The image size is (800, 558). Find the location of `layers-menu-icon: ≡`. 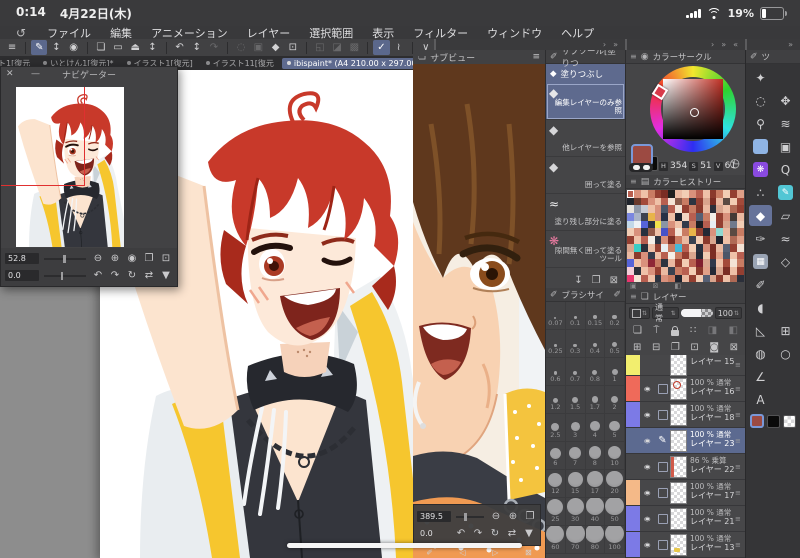

layers-menu-icon: ≡ is located at coordinates (633, 296).